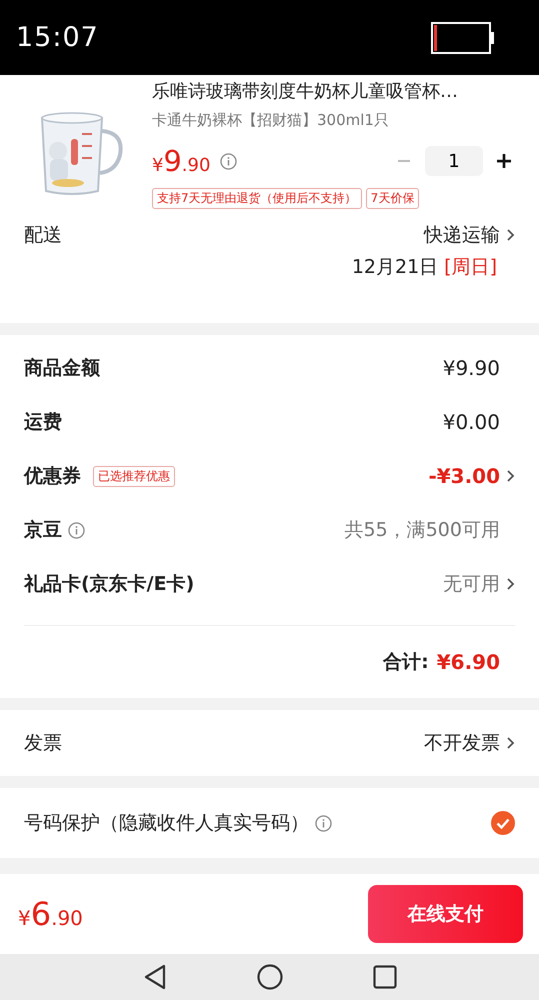 This screenshot has width=539, height=1000. Describe the element at coordinates (406, 662) in the screenshot. I see `total-label: 合计:` at that location.